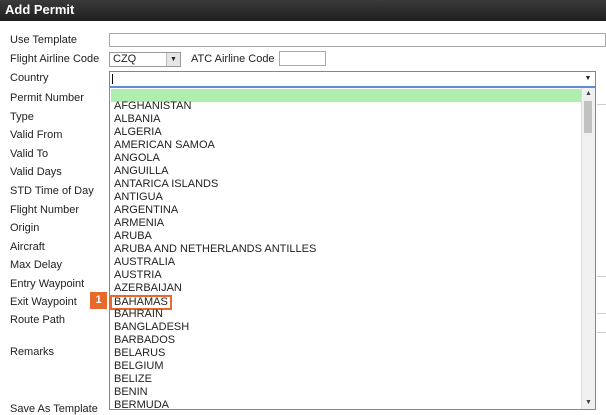  Describe the element at coordinates (52, 191) in the screenshot. I see `std-time-label: STD Time of Day` at that location.